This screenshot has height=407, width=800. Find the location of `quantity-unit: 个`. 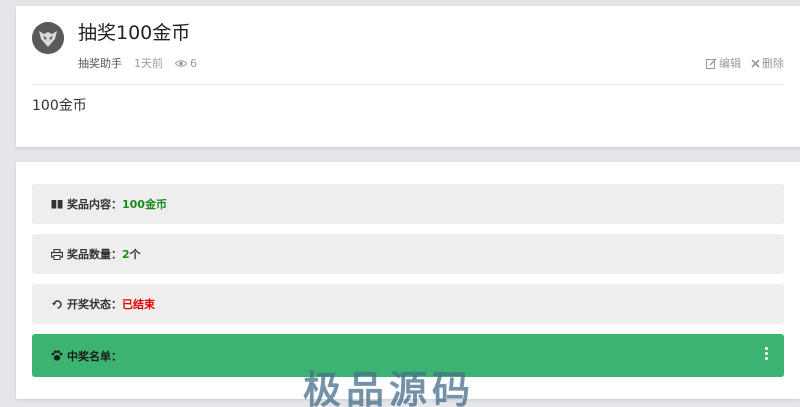

quantity-unit: 个 is located at coordinates (135, 254).